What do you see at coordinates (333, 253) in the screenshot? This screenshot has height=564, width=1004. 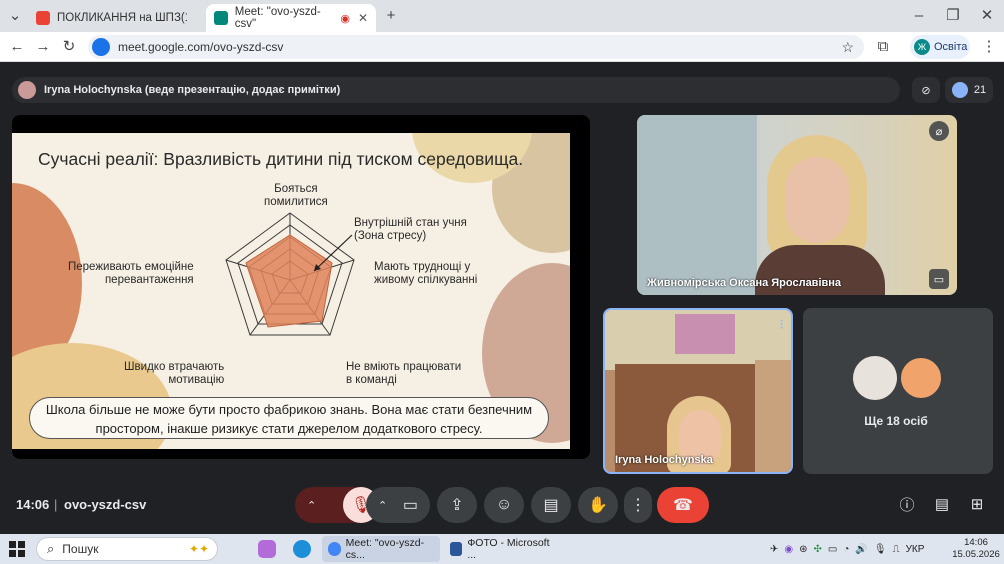 I see `arrow-line` at bounding box center [333, 253].